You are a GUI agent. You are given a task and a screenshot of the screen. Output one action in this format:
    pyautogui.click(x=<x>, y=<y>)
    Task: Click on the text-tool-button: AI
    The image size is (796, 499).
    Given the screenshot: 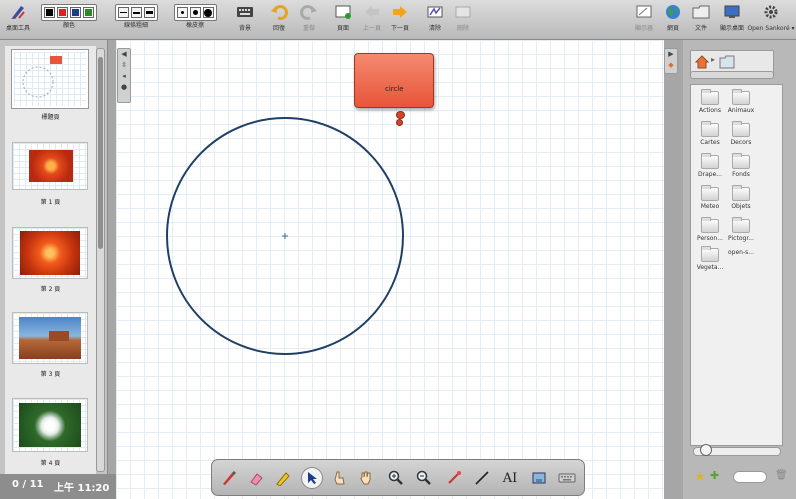 What is the action you would take?
    pyautogui.click(x=510, y=478)
    